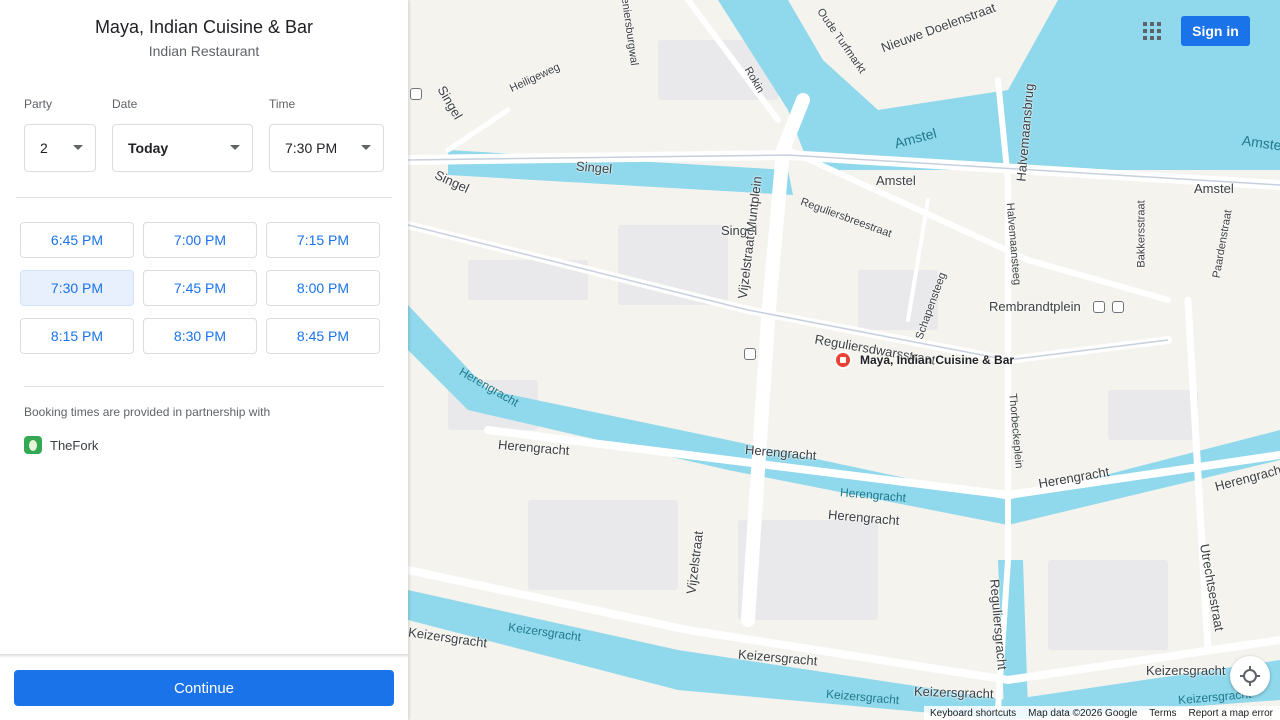 The width and height of the screenshot is (1280, 720). I want to click on time-slot-700: 7:00 PM, so click(200, 240).